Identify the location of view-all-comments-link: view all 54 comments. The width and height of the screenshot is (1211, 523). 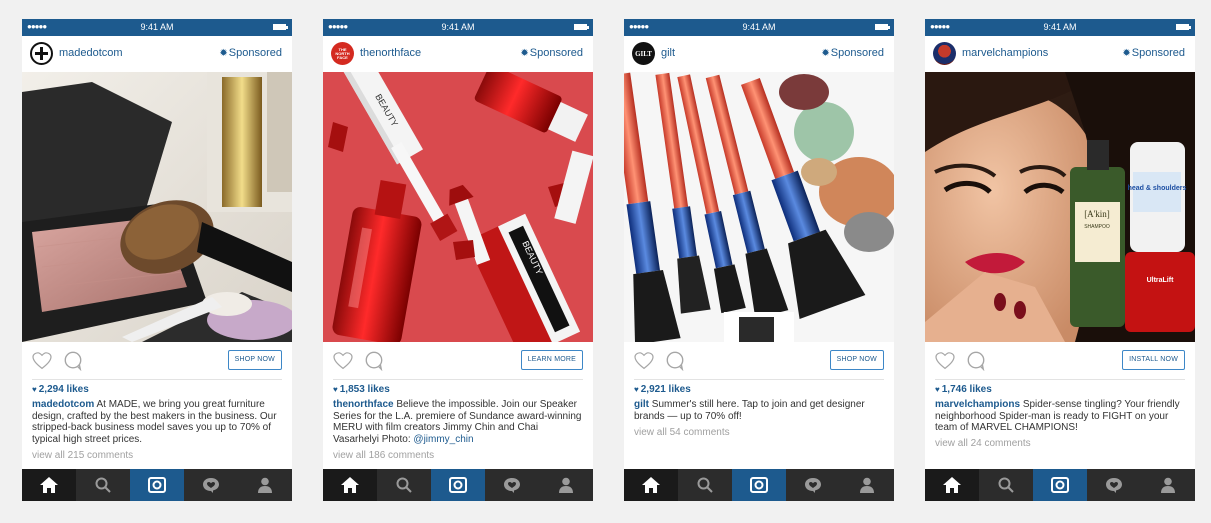
(682, 432).